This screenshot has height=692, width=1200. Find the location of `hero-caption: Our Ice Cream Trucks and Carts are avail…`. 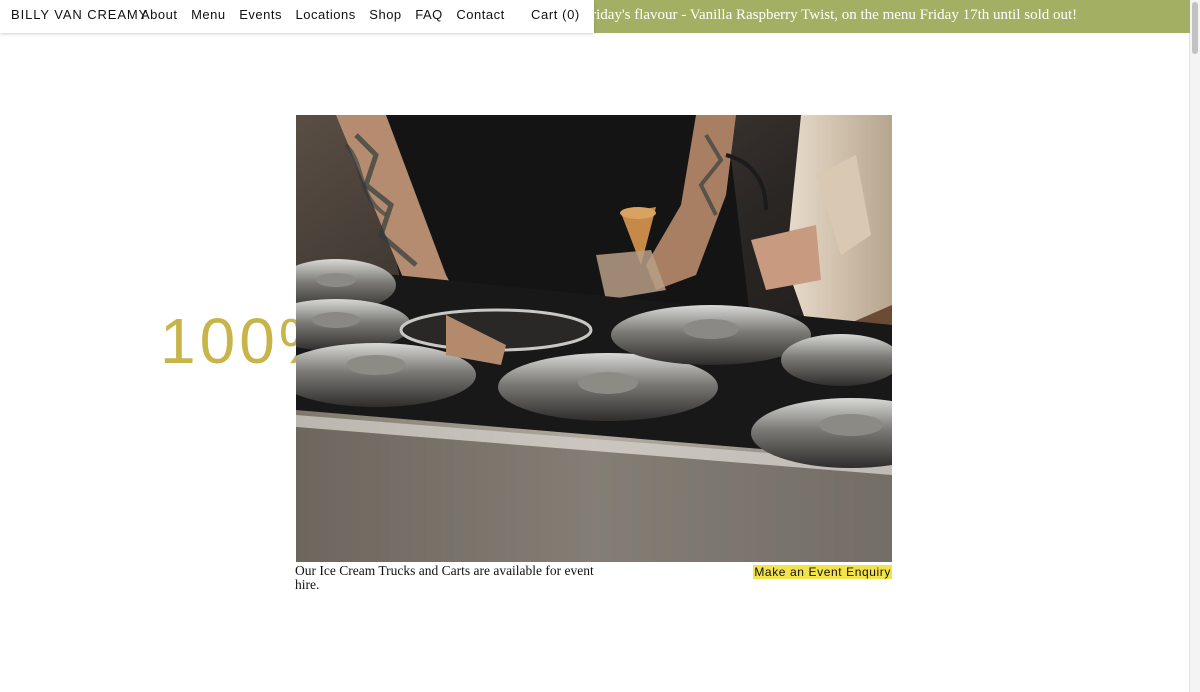

hero-caption: Our Ice Cream Trucks and Carts are avail… is located at coordinates (444, 577).